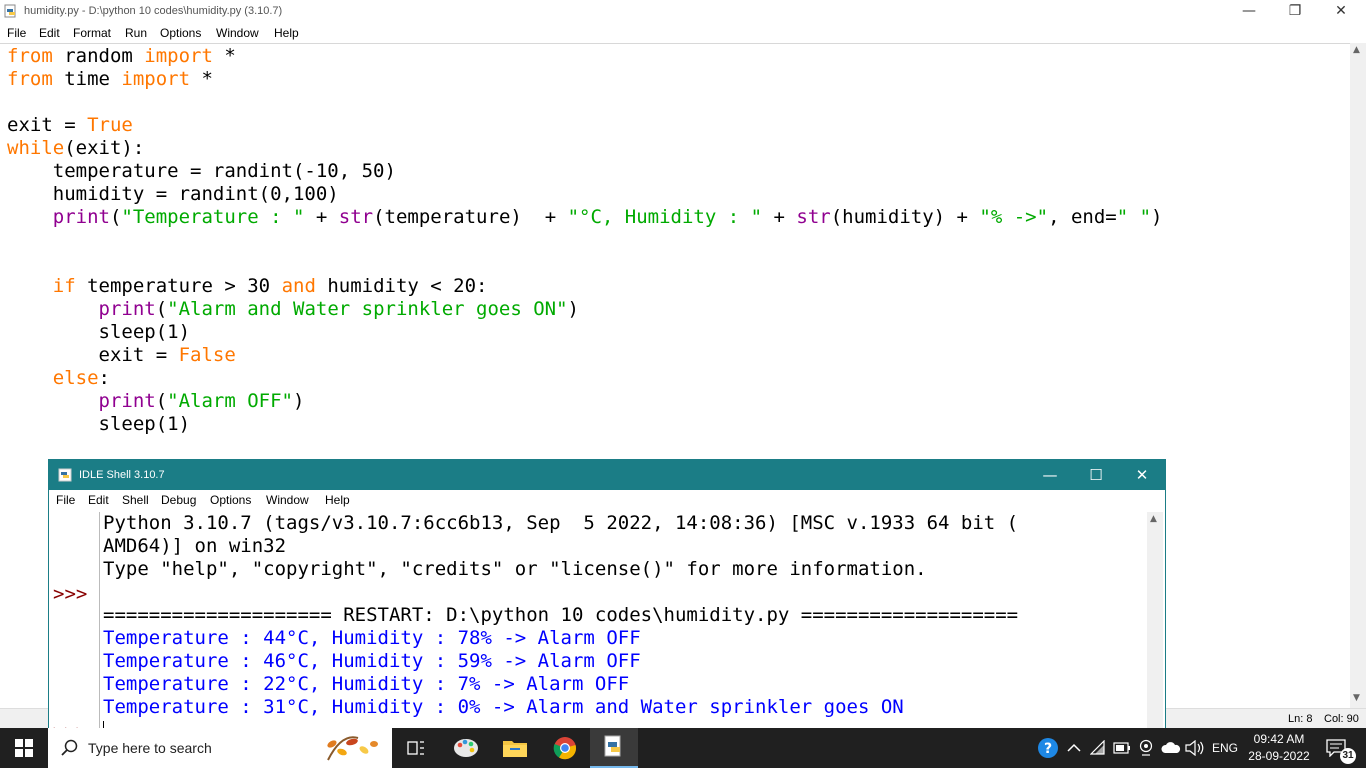 This screenshot has height=768, width=1366. What do you see at coordinates (337, 500) in the screenshot?
I see `shell-menu-help: Help` at bounding box center [337, 500].